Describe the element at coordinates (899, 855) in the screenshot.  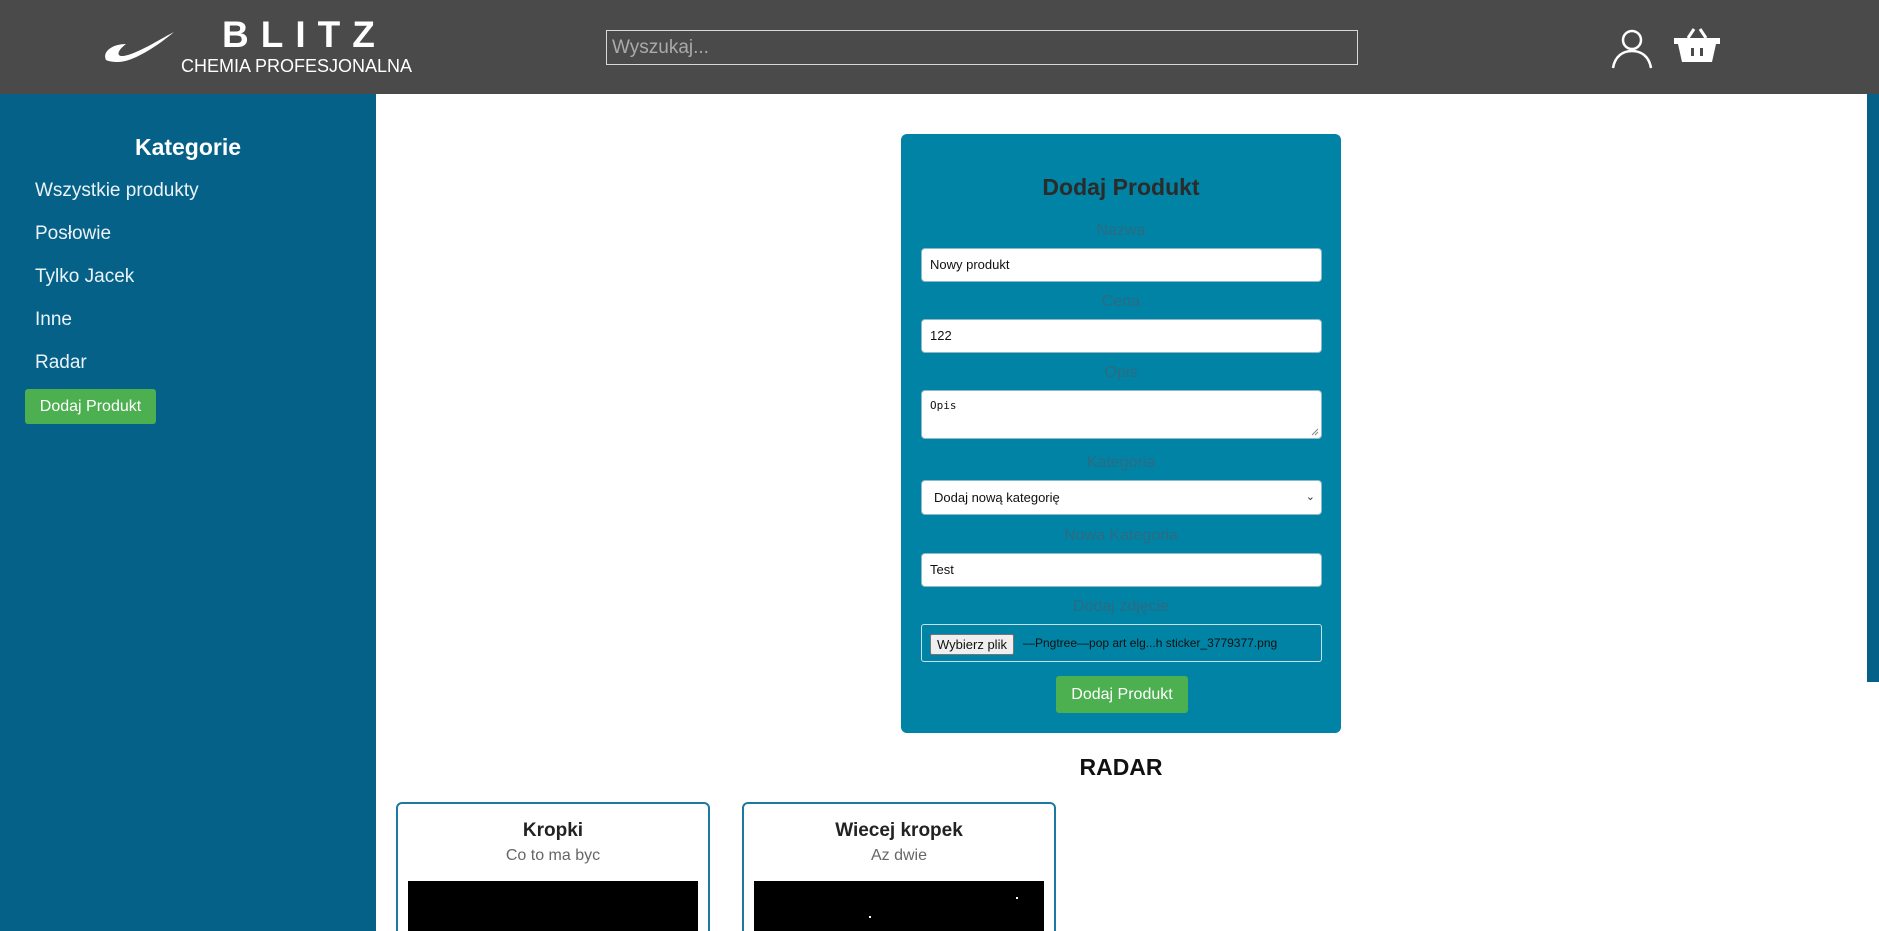
I see `product-description: Az dwie` at that location.